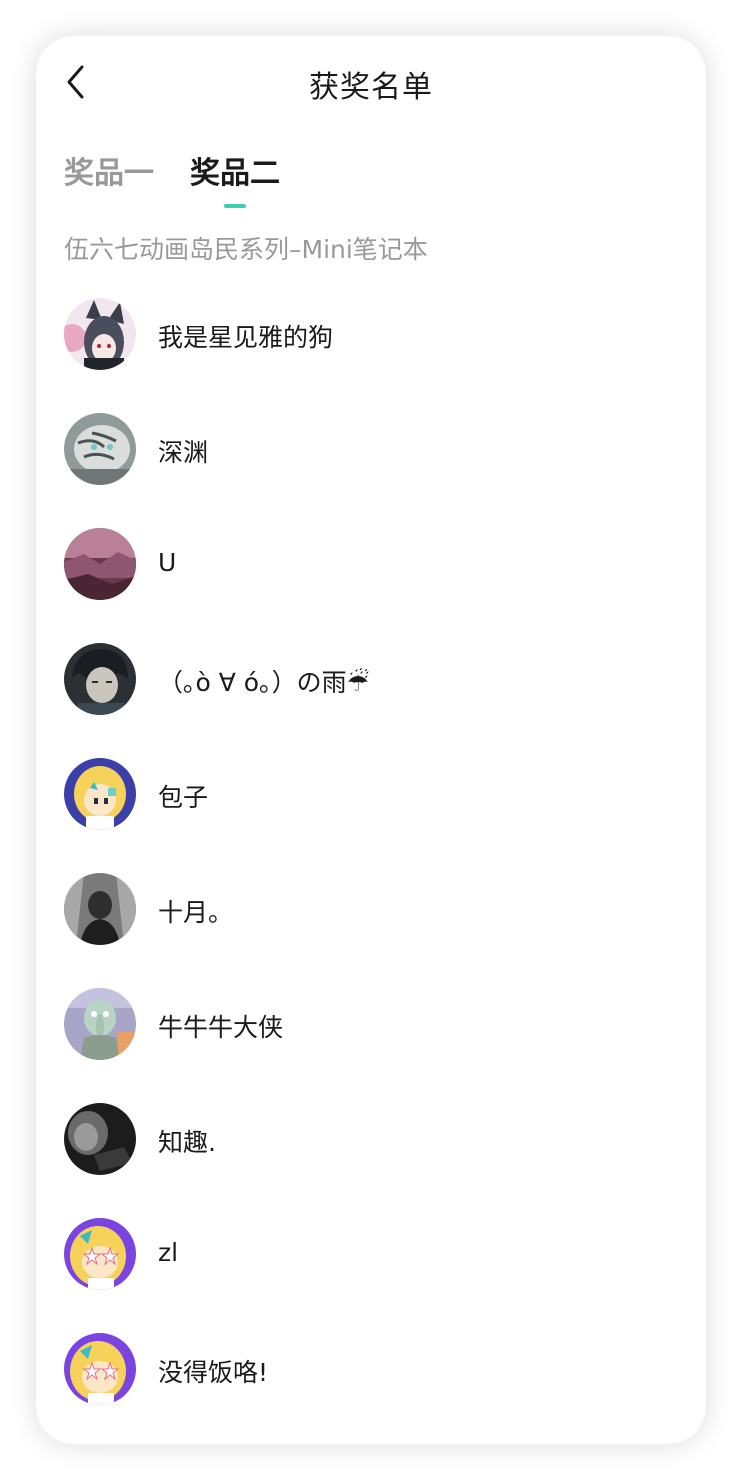  What do you see at coordinates (371, 87) in the screenshot?
I see `page-title: 获奖名单` at bounding box center [371, 87].